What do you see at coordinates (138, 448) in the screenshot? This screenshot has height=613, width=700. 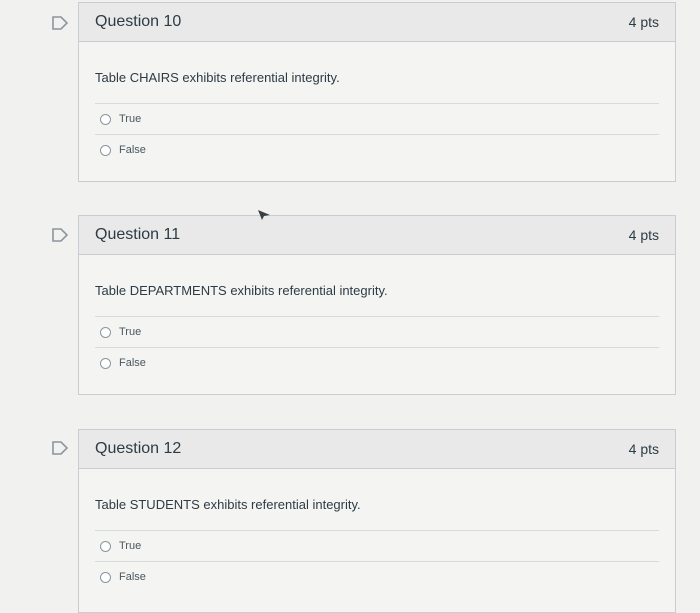 I see `question-title: Question 12` at bounding box center [138, 448].